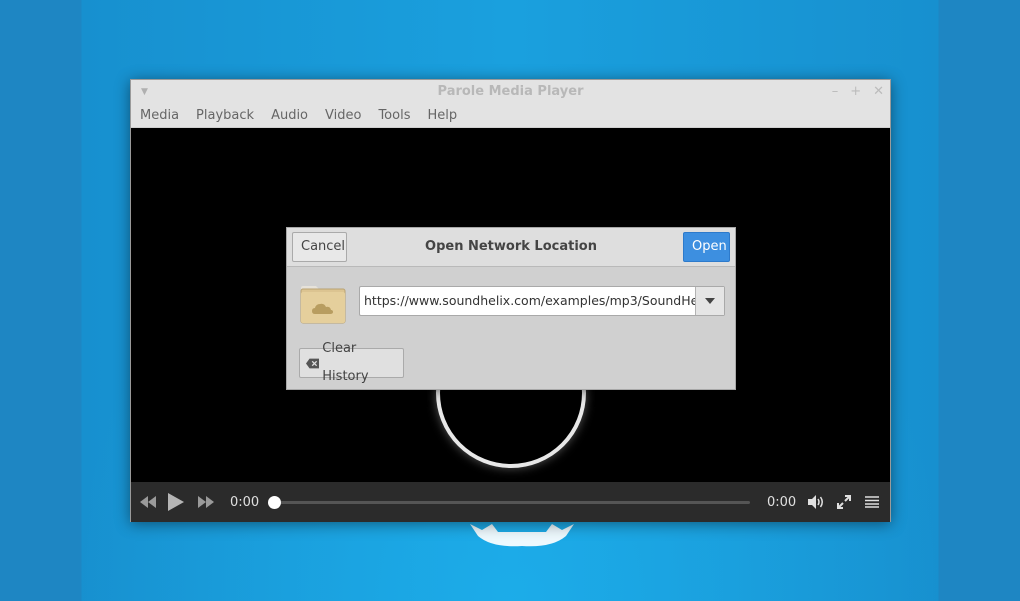 This screenshot has width=1020, height=601. Describe the element at coordinates (343, 115) in the screenshot. I see `menu-video: Video` at that location.